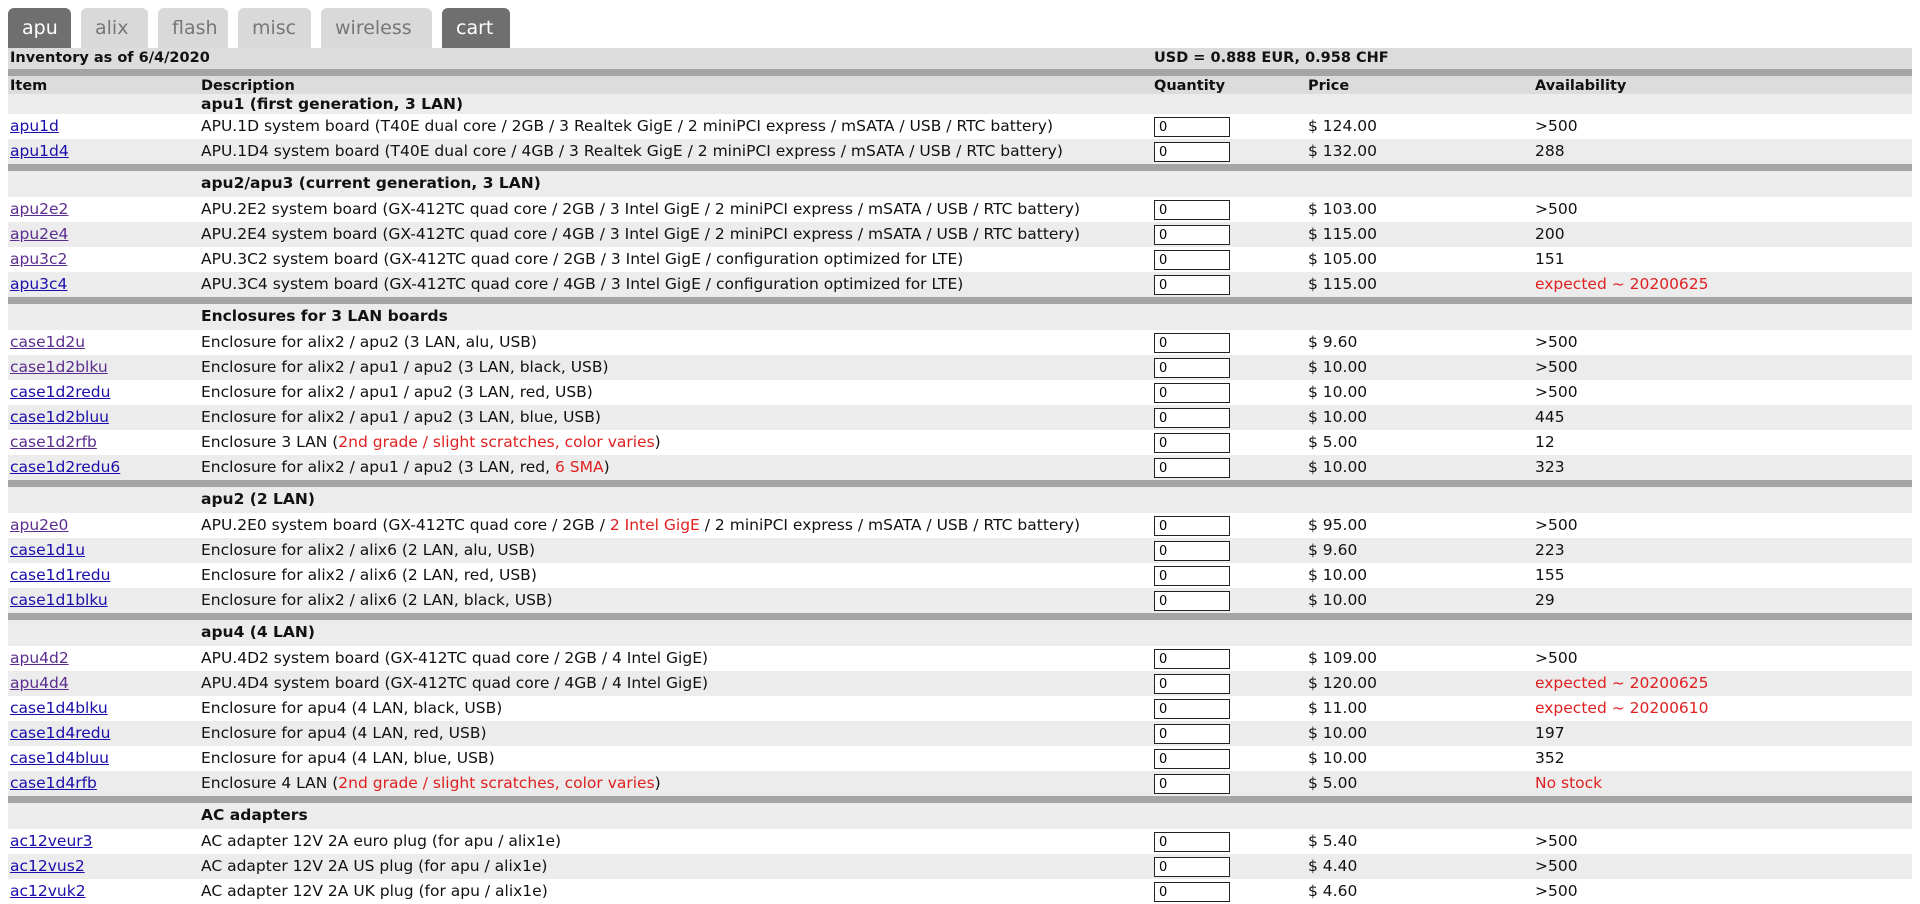  I want to click on exchange-rate: USD = 0.888 EUR, 0.958 CHF, so click(1271, 58).